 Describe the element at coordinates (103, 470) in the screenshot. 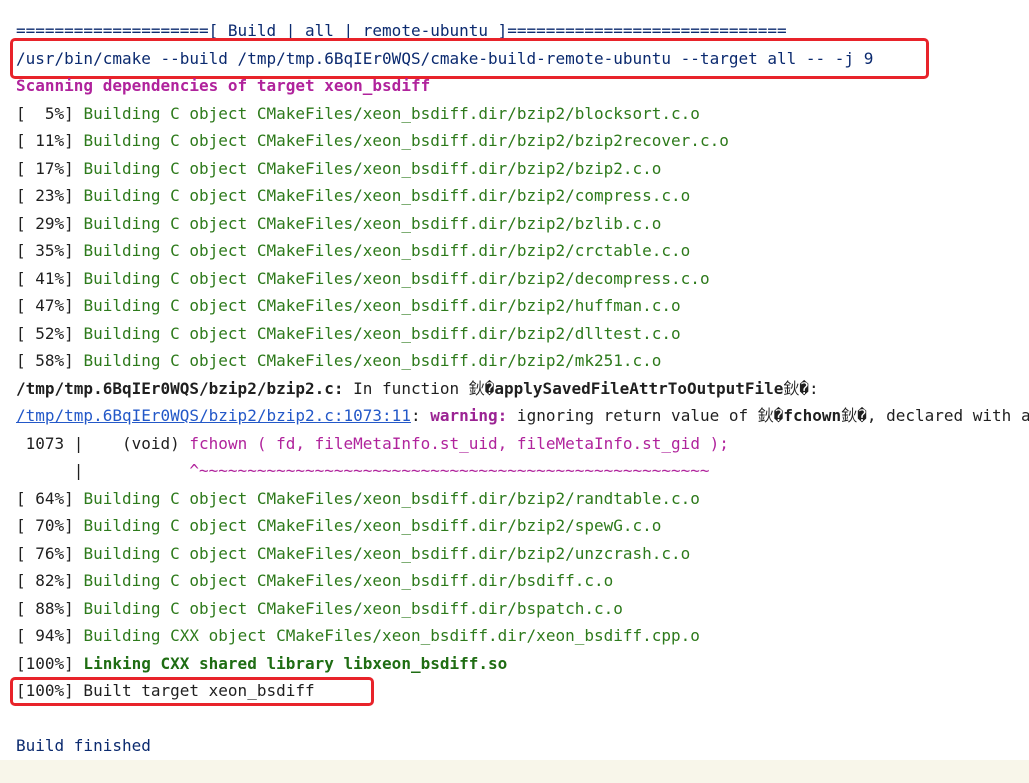

I see `caret-gutter: |` at that location.